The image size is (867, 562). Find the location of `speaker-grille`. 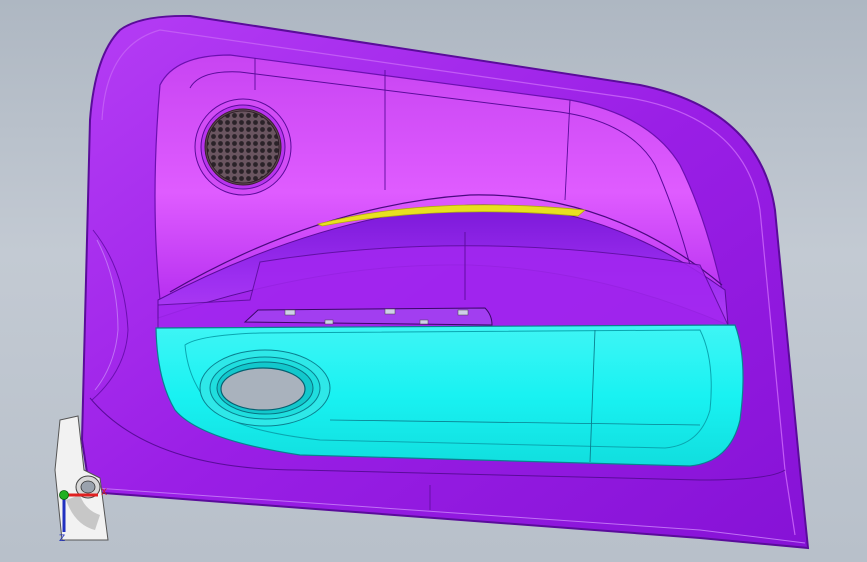

speaker-grille is located at coordinates (243, 147).